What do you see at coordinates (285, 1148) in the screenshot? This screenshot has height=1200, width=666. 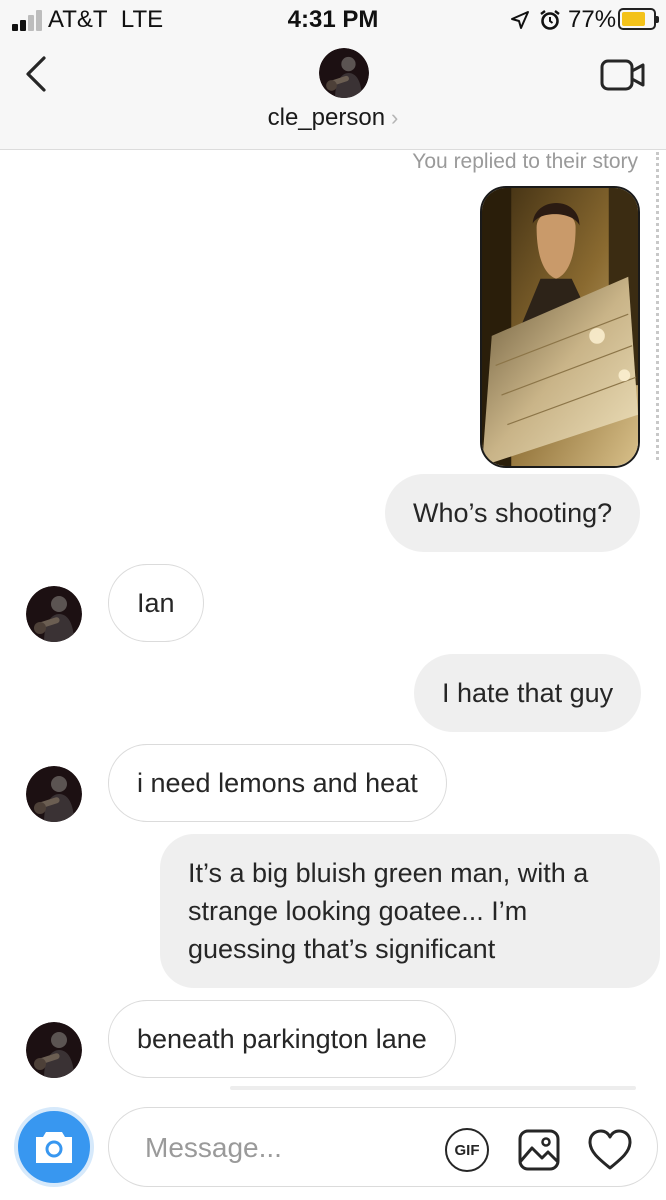 I see `message-input` at bounding box center [285, 1148].